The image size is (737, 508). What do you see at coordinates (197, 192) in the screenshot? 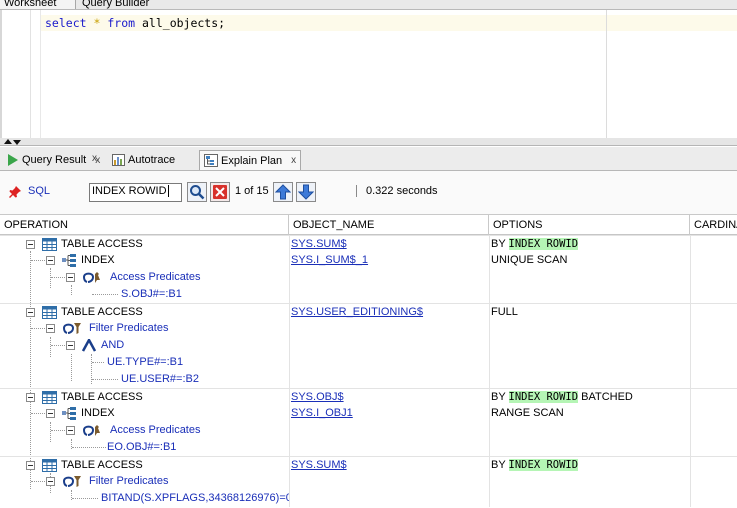
I see `find-button` at bounding box center [197, 192].